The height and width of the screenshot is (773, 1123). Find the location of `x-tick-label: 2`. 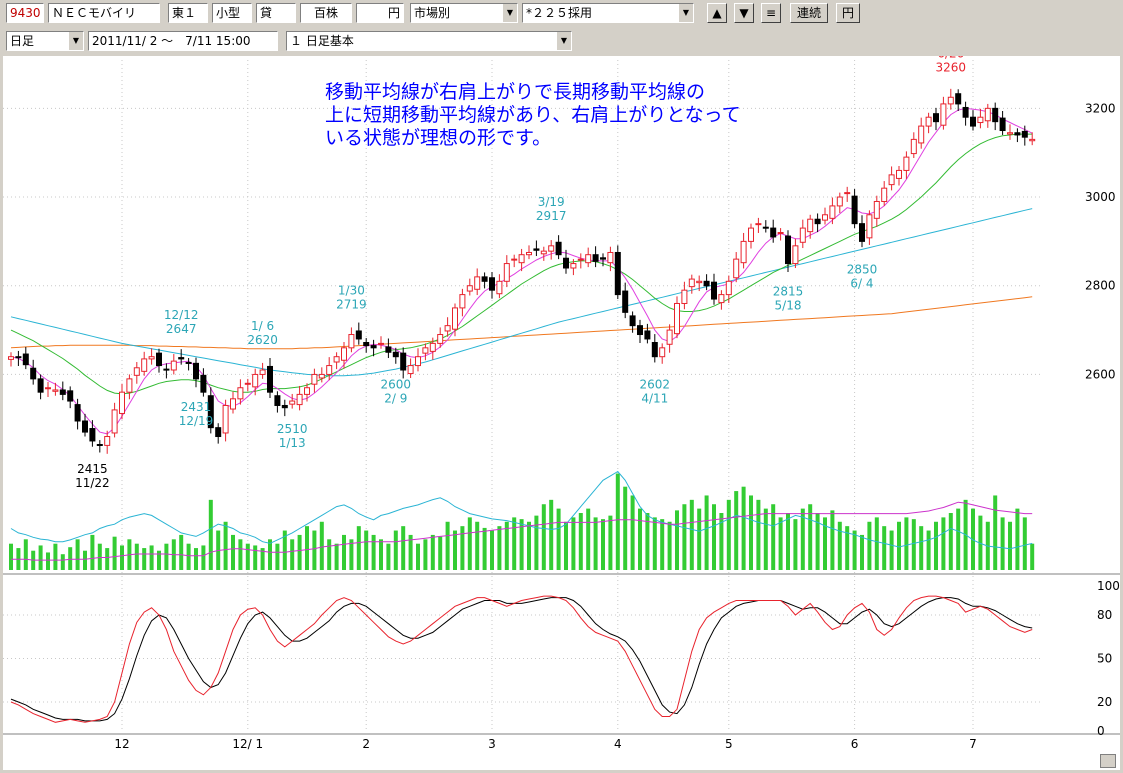

x-tick-label: 2 is located at coordinates (366, 744).